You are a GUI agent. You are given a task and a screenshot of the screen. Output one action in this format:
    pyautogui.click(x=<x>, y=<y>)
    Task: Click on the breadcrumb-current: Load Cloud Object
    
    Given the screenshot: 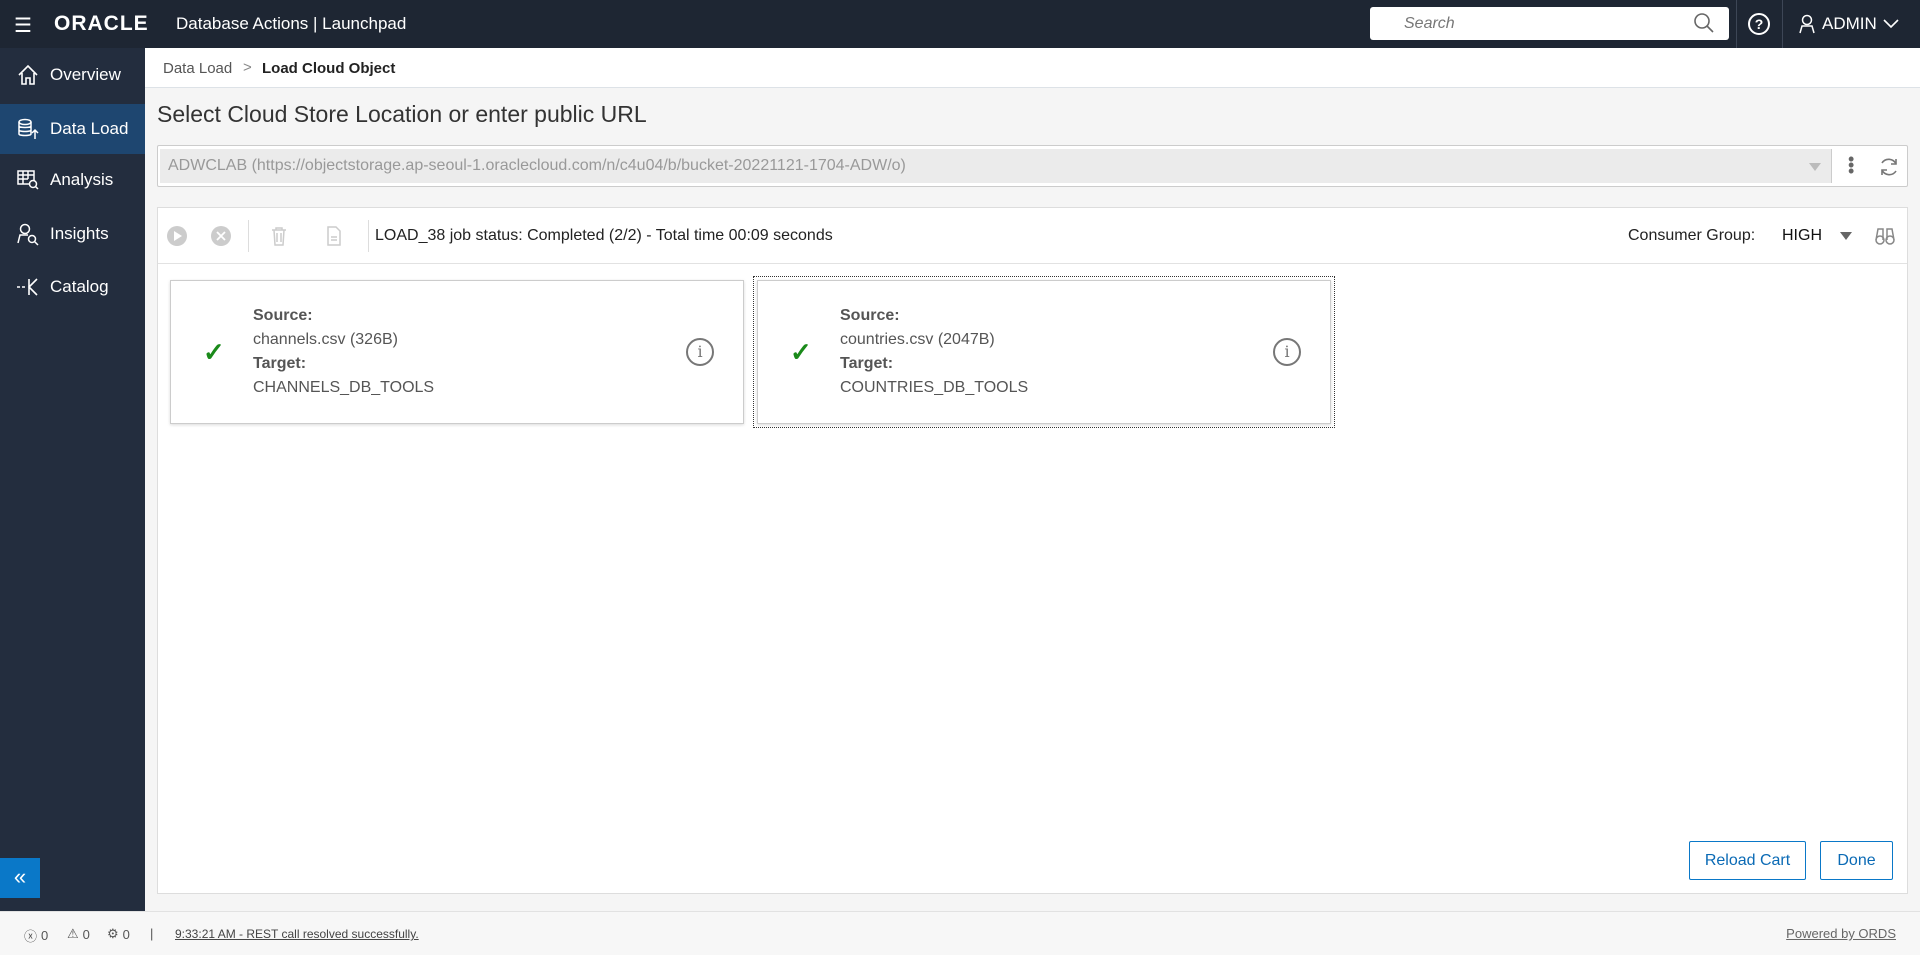 What is the action you would take?
    pyautogui.click(x=329, y=68)
    